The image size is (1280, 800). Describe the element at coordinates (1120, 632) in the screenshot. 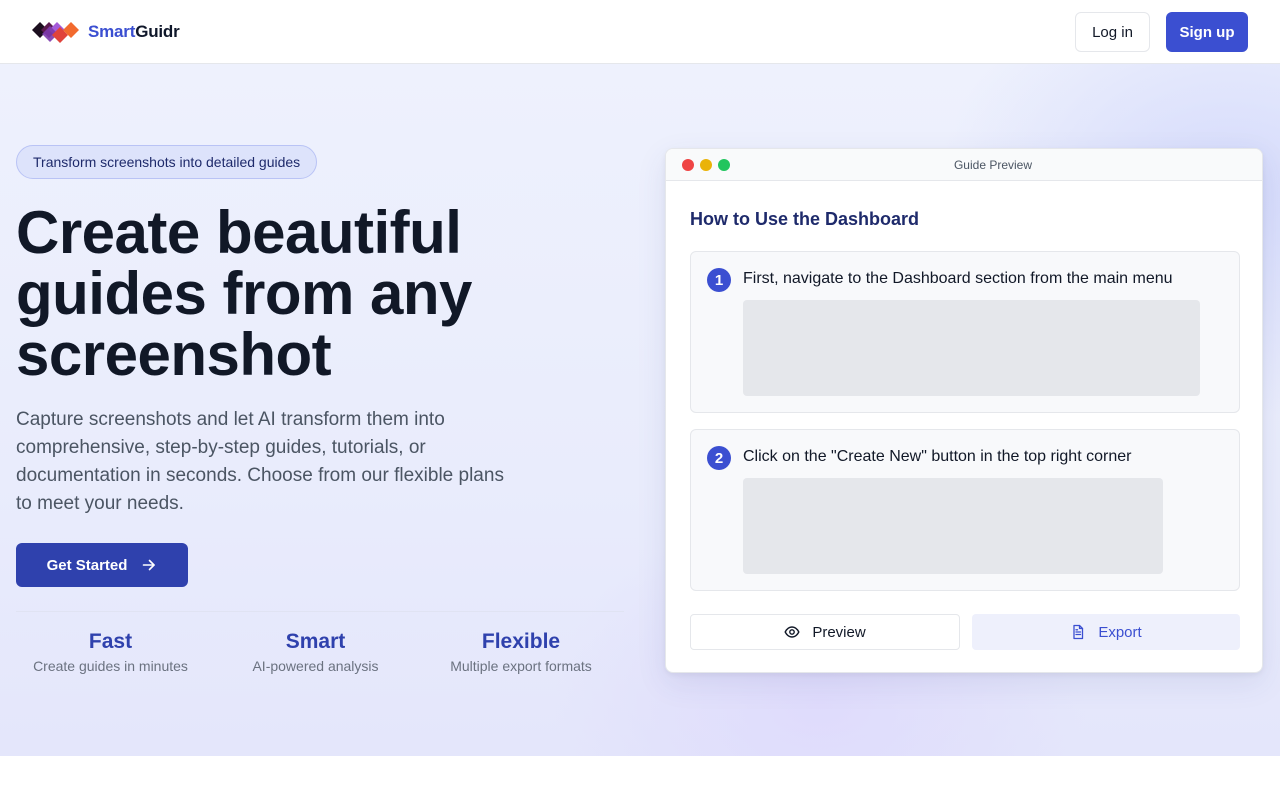

I see `export-label: Export` at that location.